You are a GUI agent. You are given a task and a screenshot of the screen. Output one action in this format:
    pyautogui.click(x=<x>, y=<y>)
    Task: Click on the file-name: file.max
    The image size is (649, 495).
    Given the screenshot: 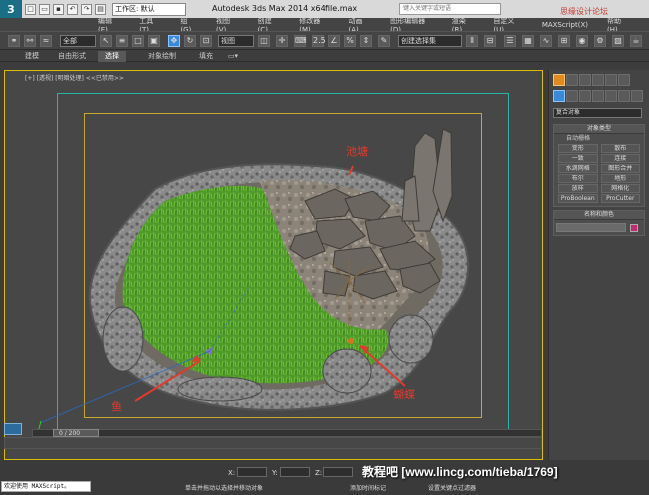 What is the action you would take?
    pyautogui.click(x=341, y=8)
    